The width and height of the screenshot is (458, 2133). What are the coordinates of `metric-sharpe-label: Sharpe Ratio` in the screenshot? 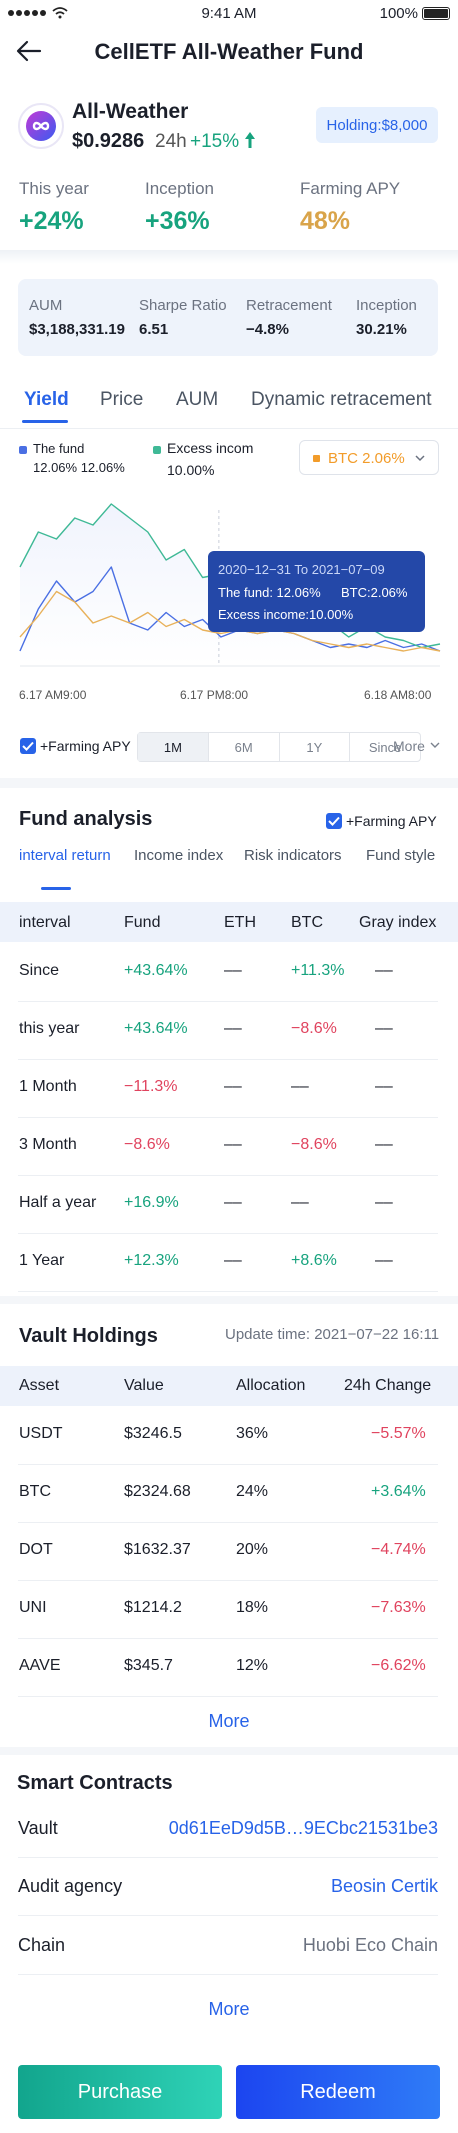 It's located at (183, 305).